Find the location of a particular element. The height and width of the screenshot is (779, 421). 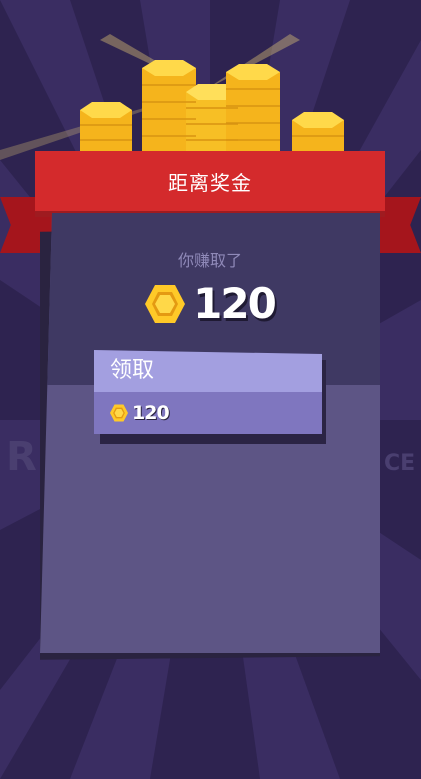

earned-label: 你赚取了 is located at coordinates (209, 260).